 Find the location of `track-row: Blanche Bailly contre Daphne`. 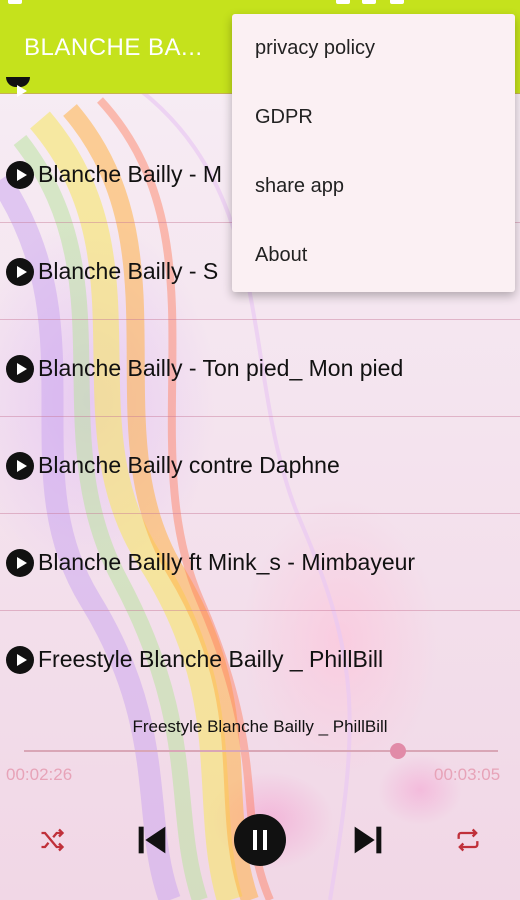

track-row: Blanche Bailly contre Daphne is located at coordinates (260, 465).